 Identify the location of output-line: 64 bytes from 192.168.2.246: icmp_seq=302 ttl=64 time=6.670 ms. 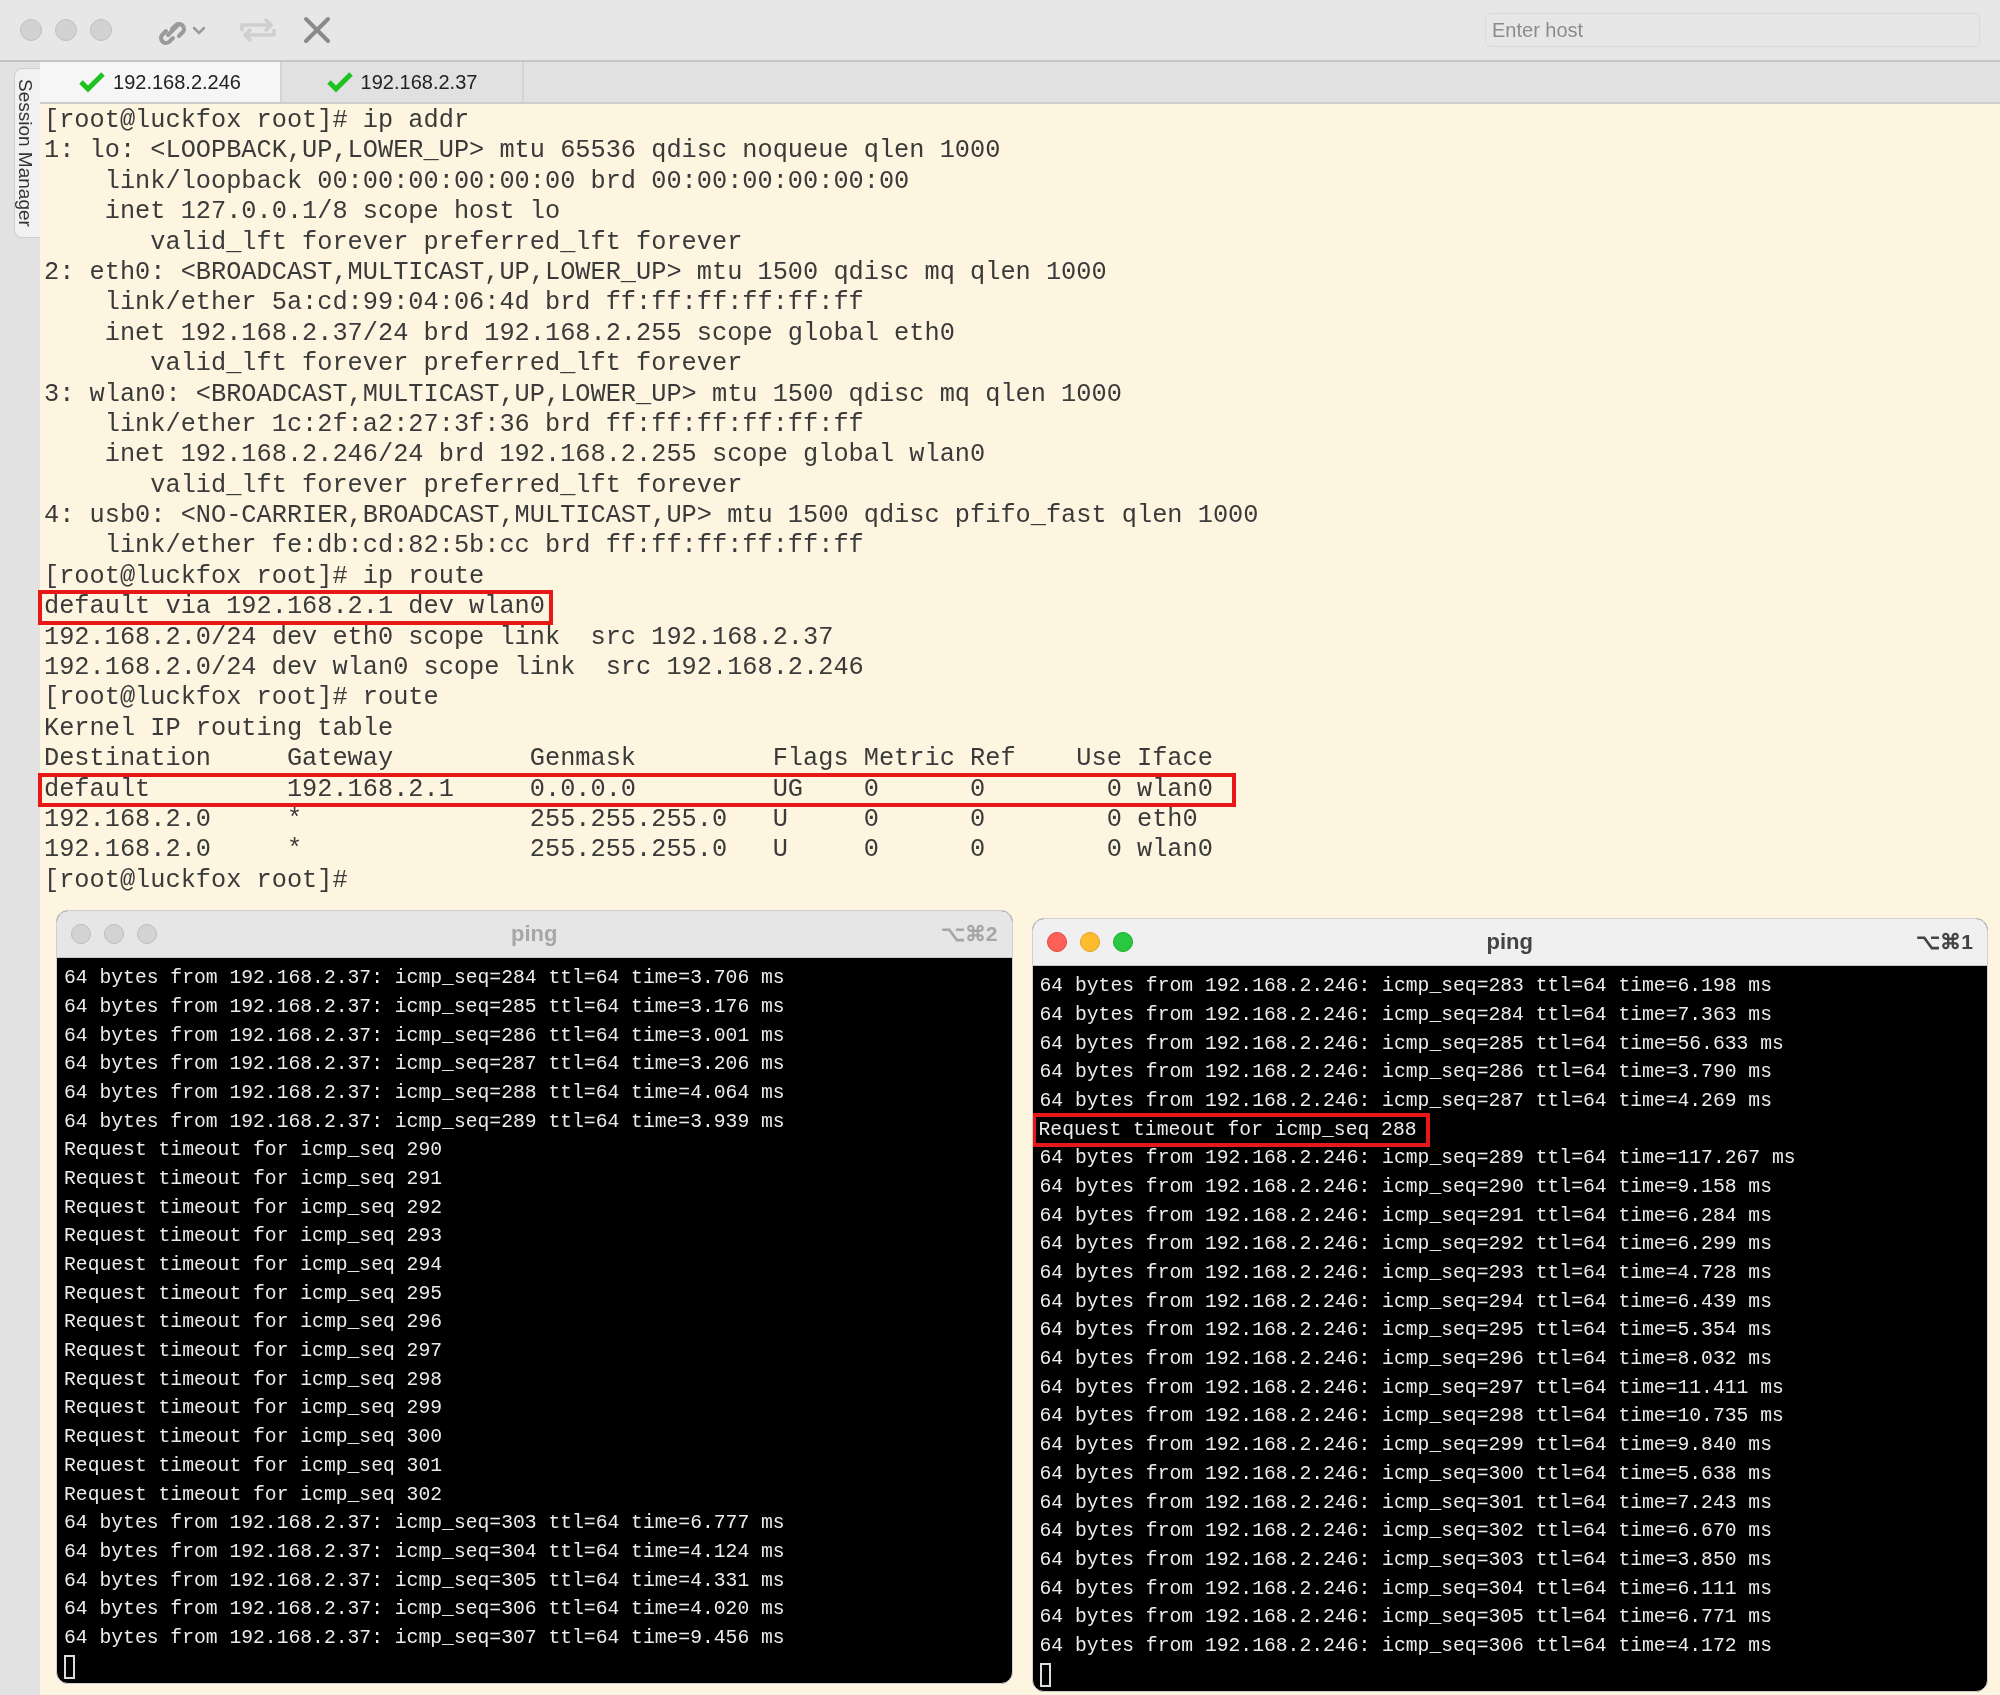
(1405, 1532).